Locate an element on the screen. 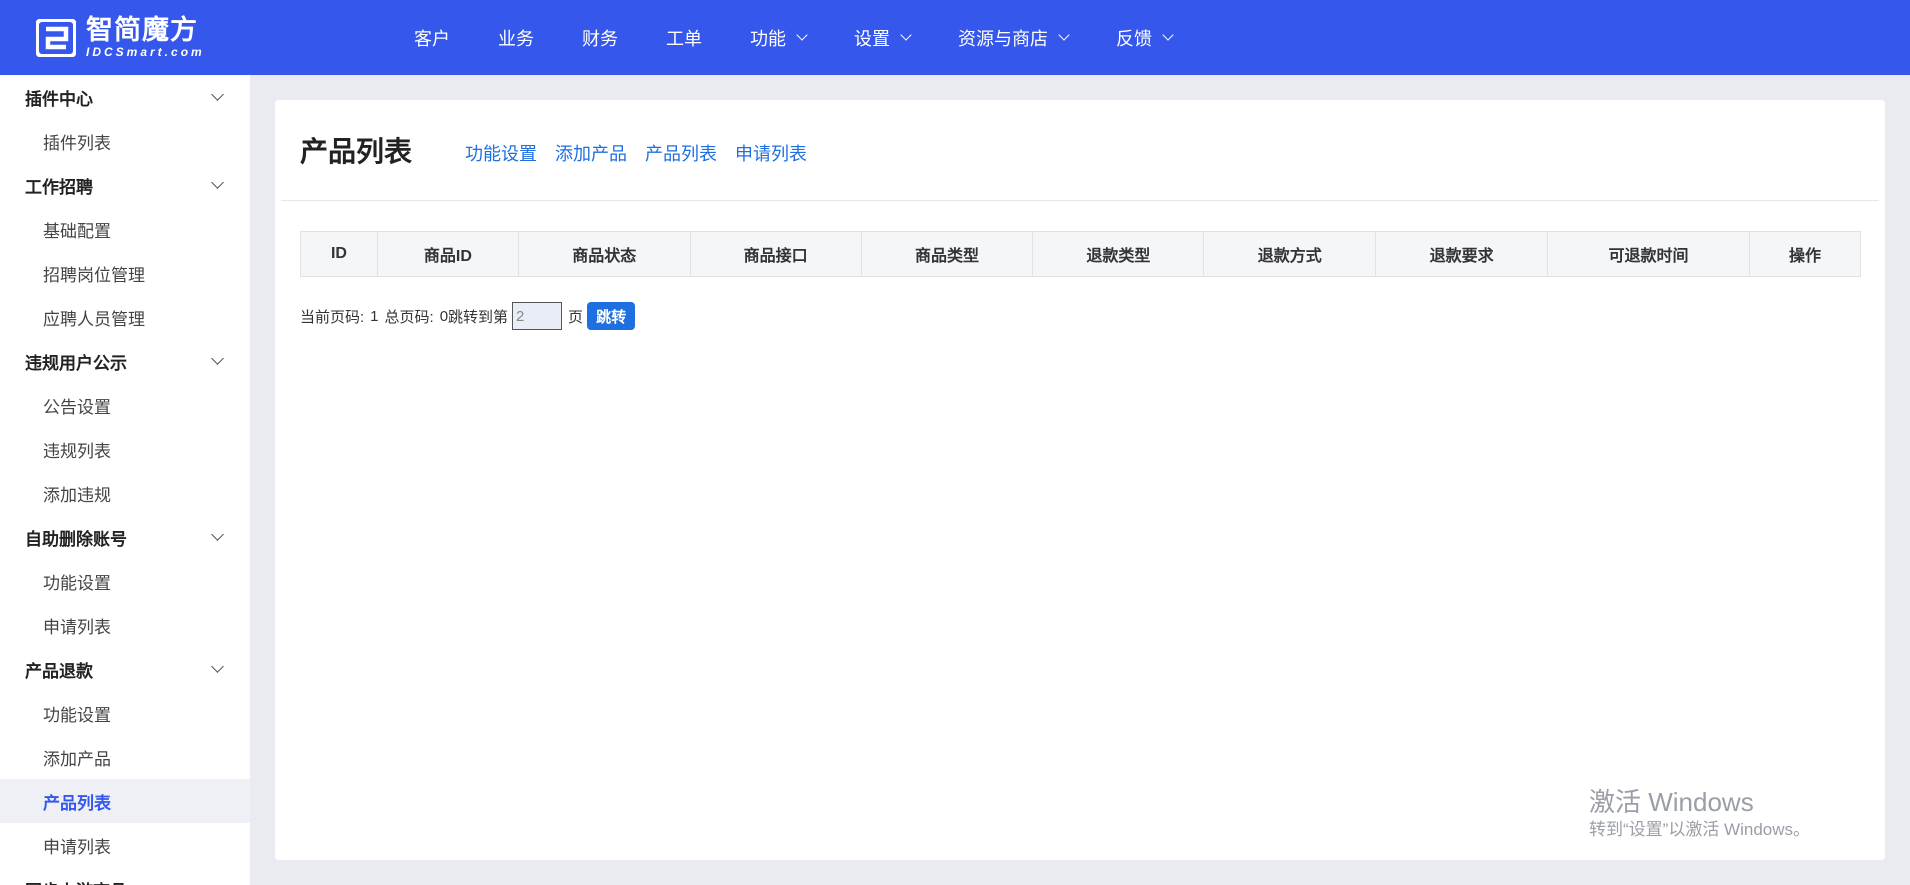 The width and height of the screenshot is (1910, 885). sidebar-group-title: 工作招聘 is located at coordinates (59, 187).